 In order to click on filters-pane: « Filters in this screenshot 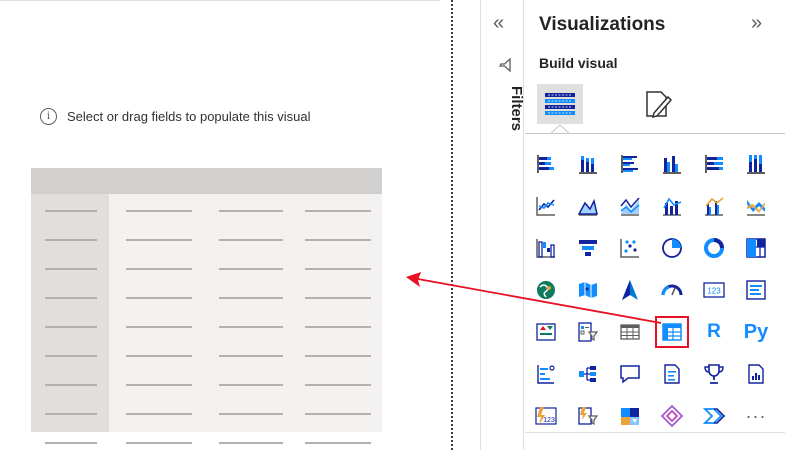, I will do `click(502, 225)`.